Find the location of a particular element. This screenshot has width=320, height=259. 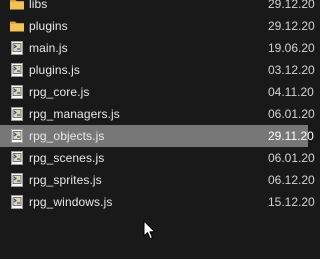

file-row: main.js 19.06.20 is located at coordinates (157, 48).